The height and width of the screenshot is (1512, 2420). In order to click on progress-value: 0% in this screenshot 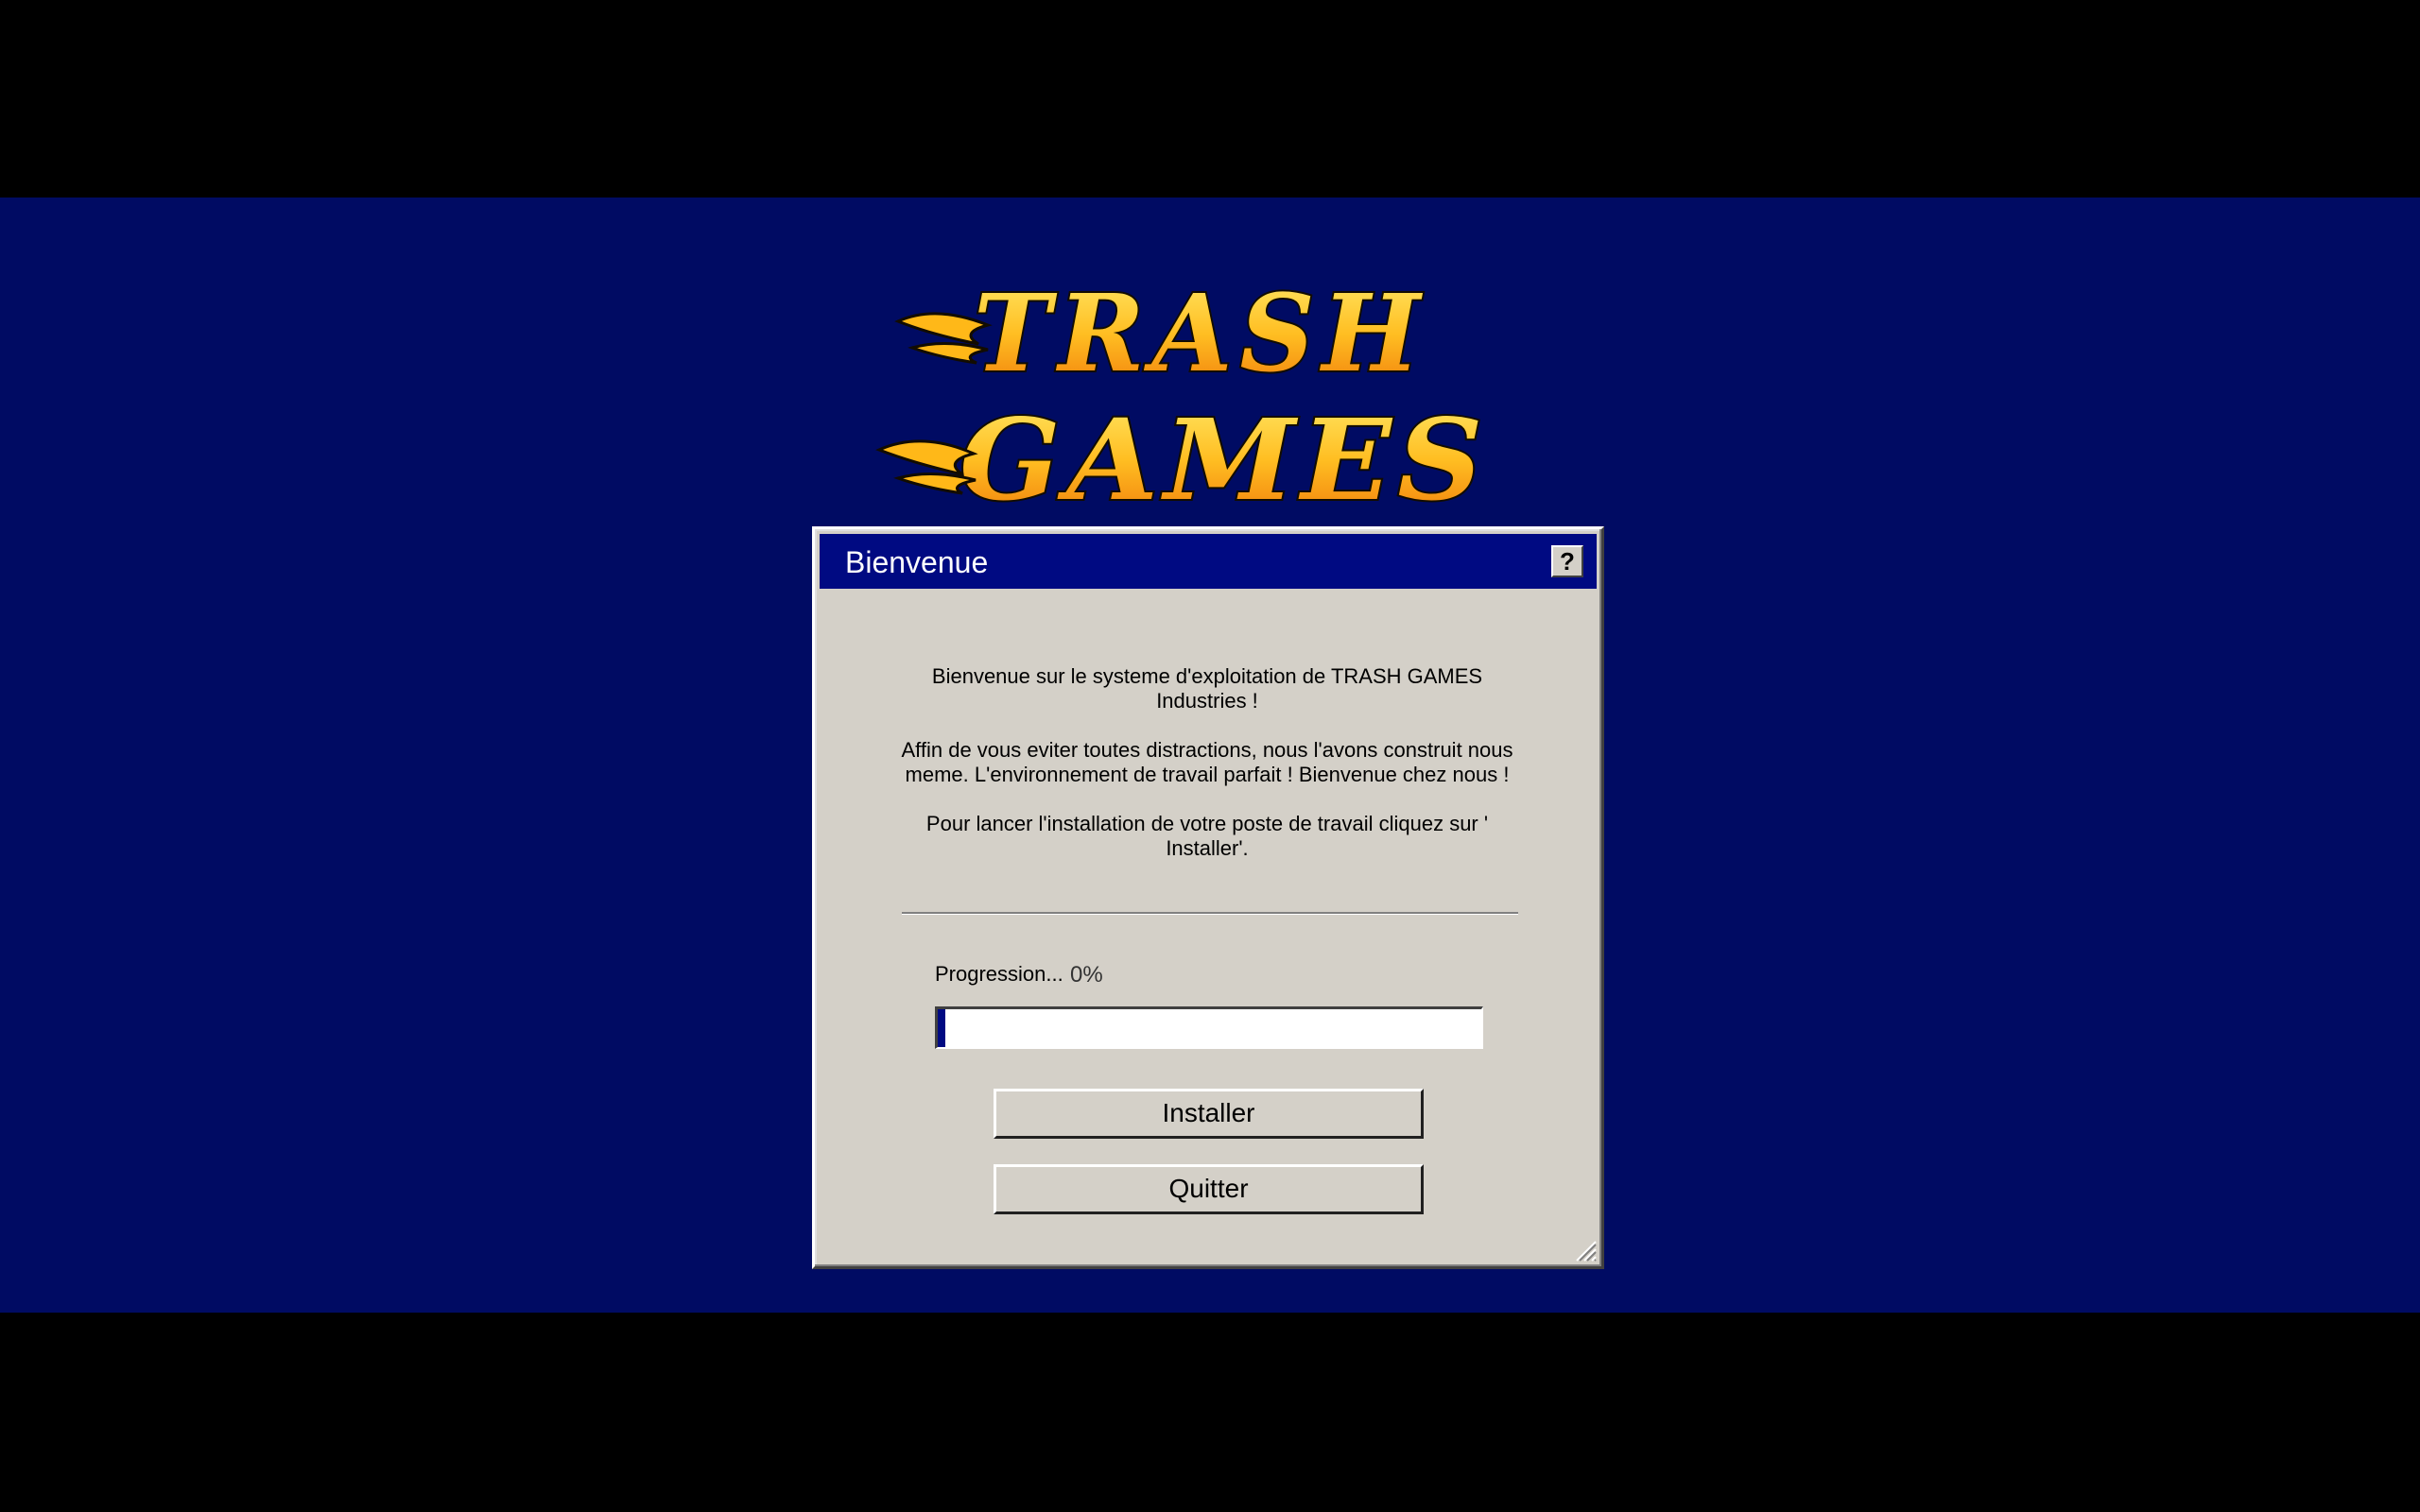, I will do `click(1086, 975)`.